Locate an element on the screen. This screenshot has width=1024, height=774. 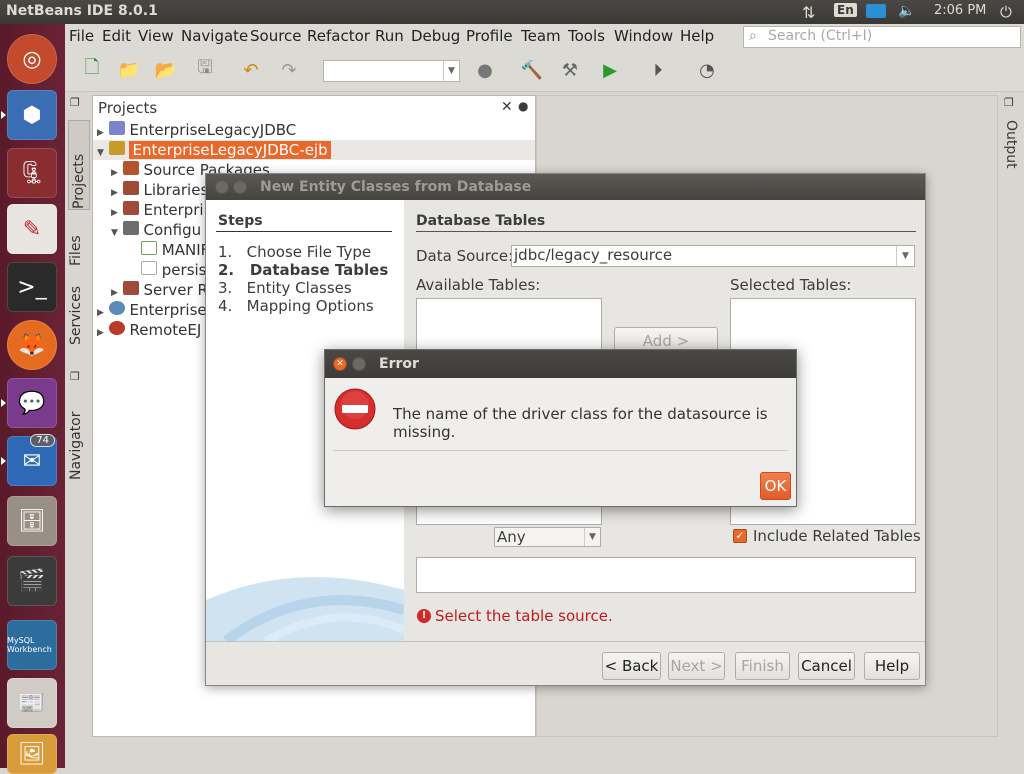
thunderbird-icon: ✉ 74 is located at coordinates (29, 460).